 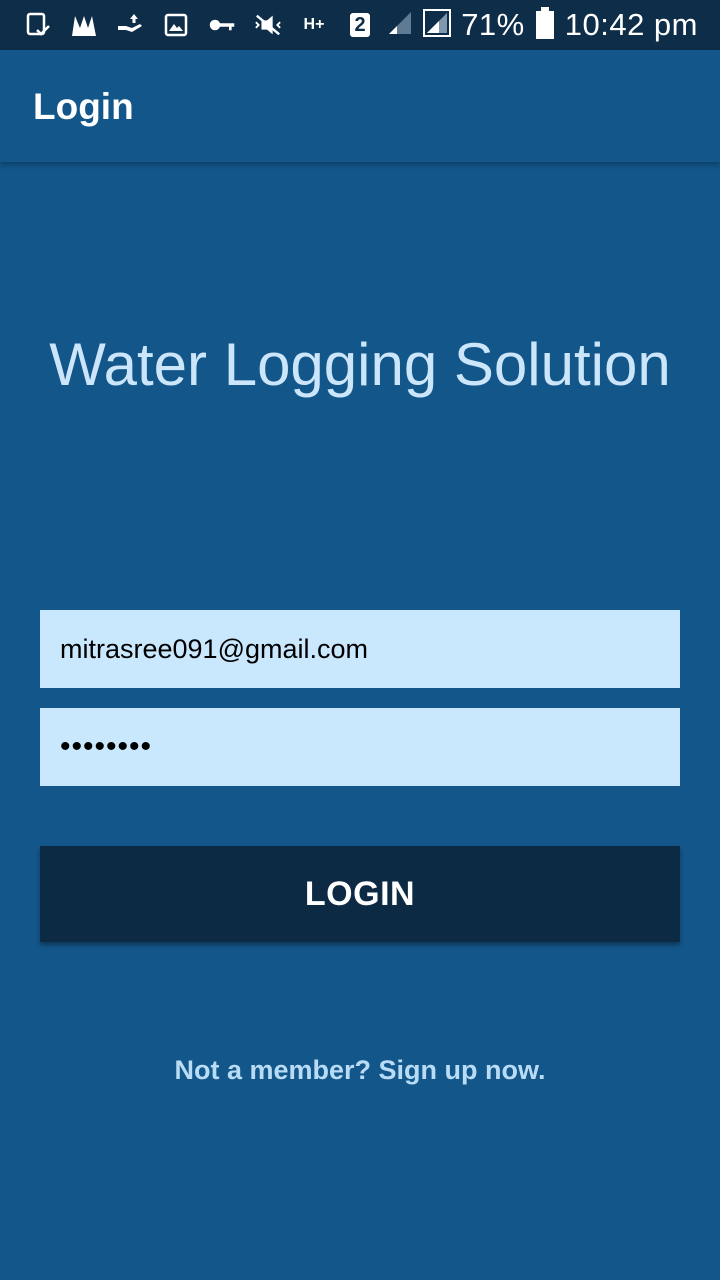 What do you see at coordinates (360, 106) in the screenshot?
I see `app-bar: Login` at bounding box center [360, 106].